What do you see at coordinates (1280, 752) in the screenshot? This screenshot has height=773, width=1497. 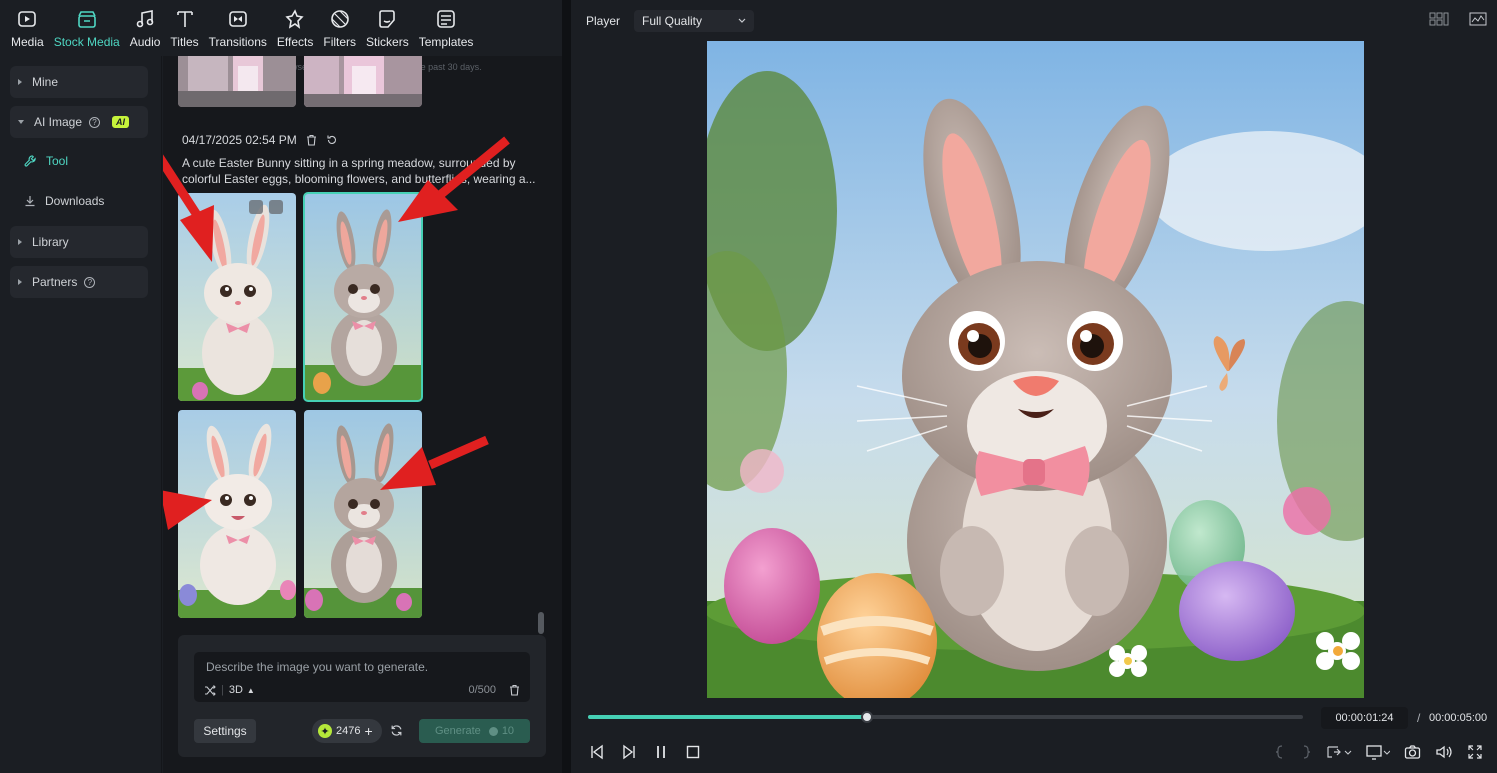 I see `mark-in-icon` at bounding box center [1280, 752].